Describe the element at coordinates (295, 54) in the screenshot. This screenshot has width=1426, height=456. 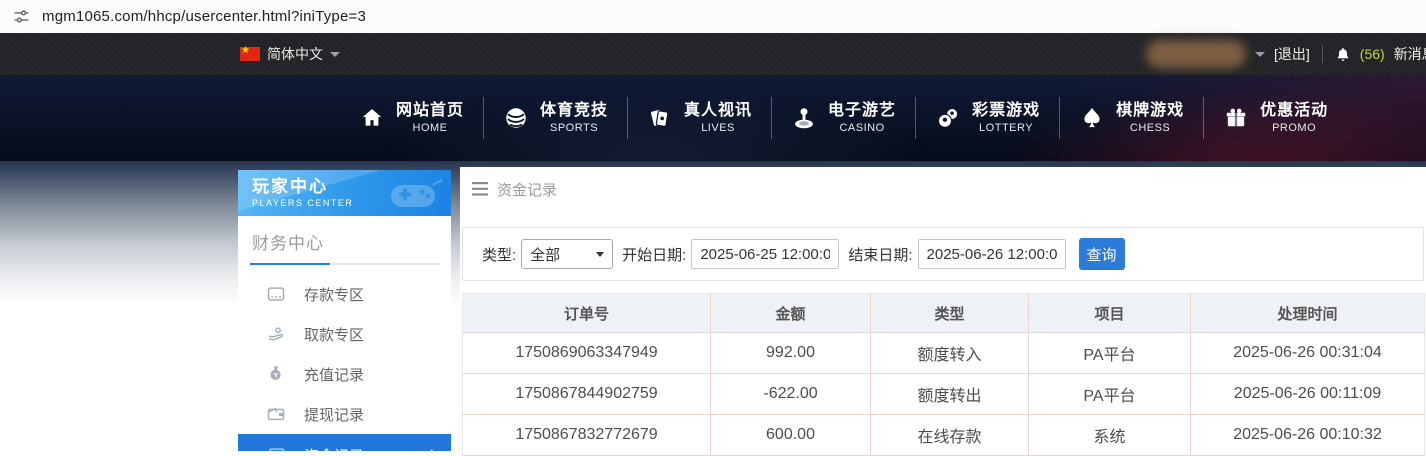
I see `language-label: 简体中文` at that location.